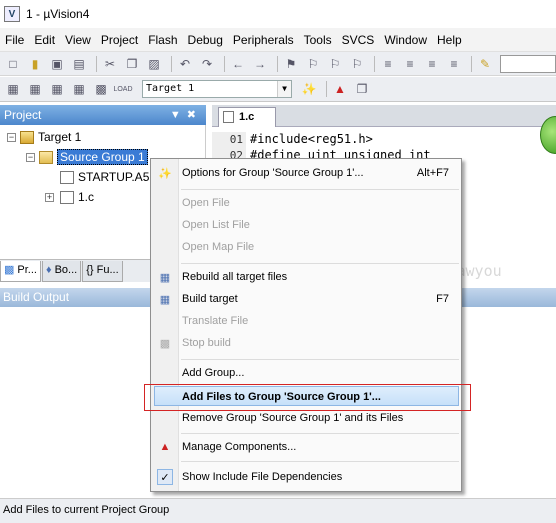 Image resolution: width=556 pixels, height=523 pixels. Describe the element at coordinates (388, 64) in the screenshot. I see `indent-icon: ≡` at that location.